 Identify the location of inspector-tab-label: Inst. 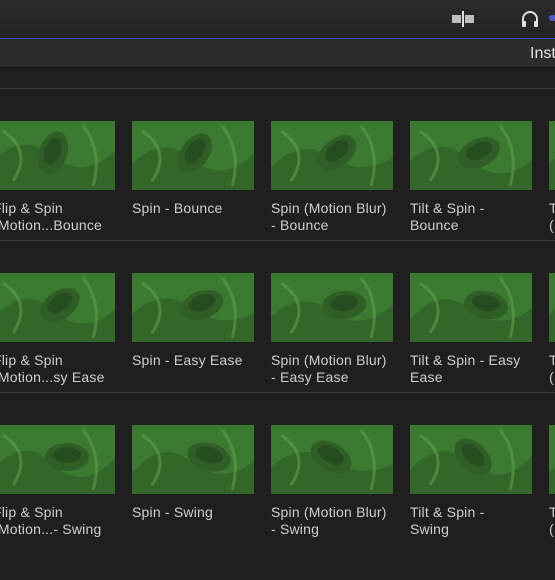
(542, 54).